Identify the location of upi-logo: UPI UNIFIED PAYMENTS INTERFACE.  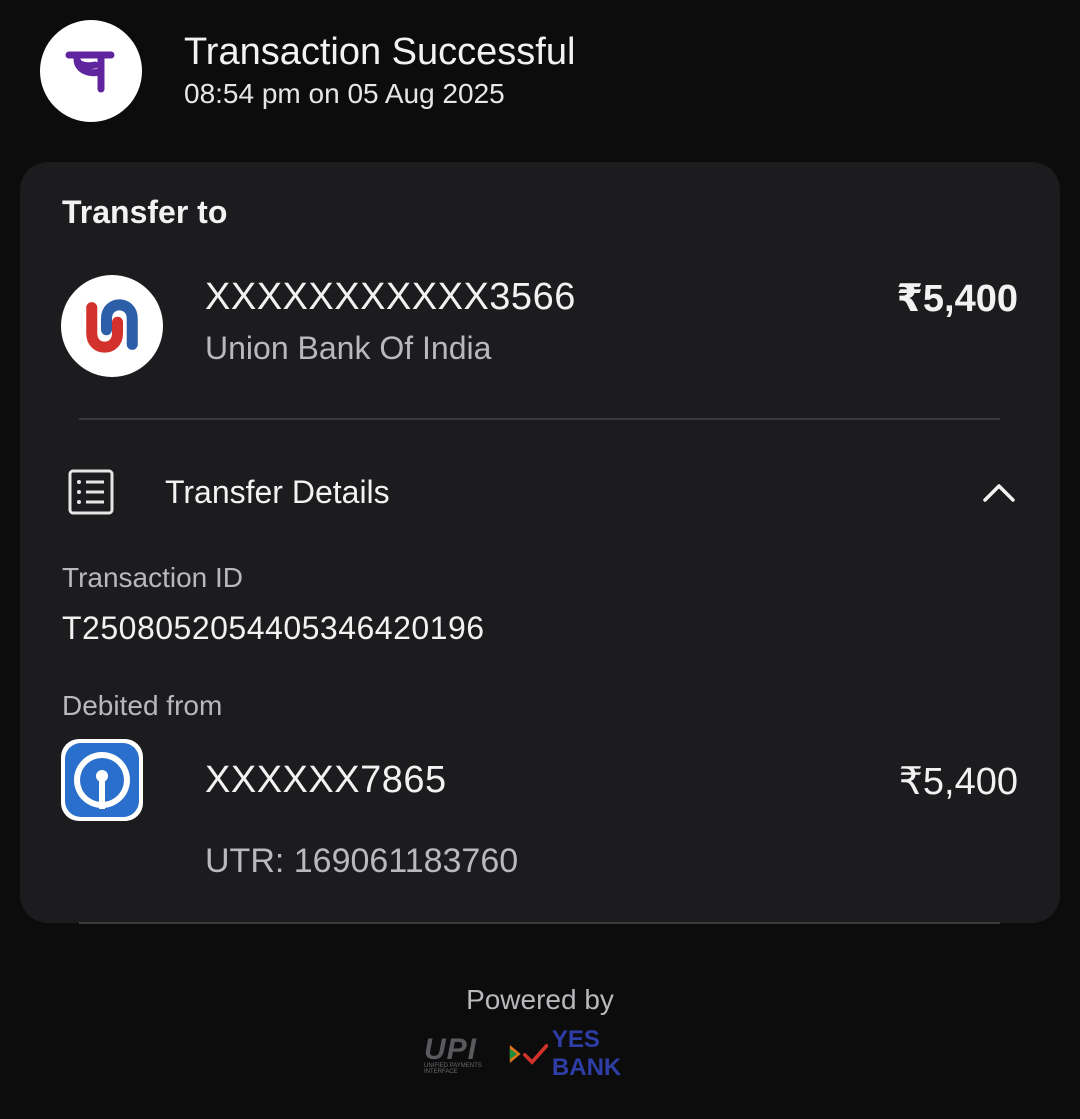
(466, 1054).